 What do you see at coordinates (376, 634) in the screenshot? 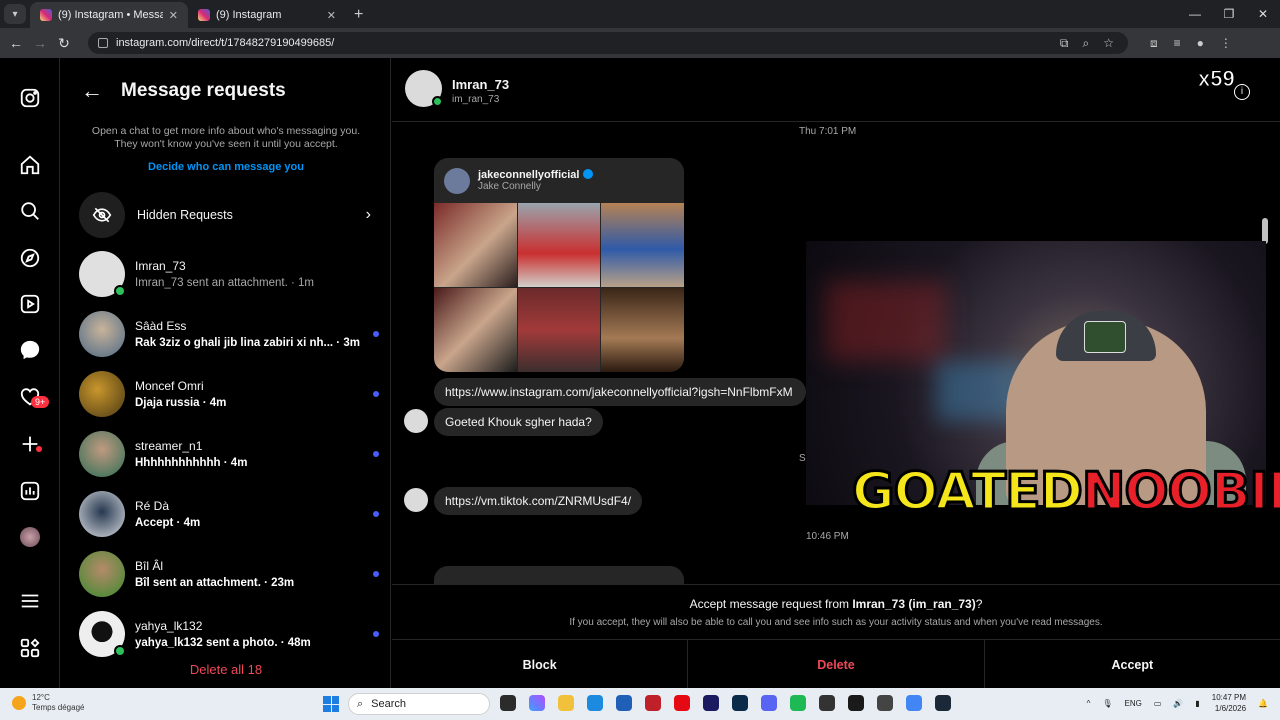
I see `unread-dot` at bounding box center [376, 634].